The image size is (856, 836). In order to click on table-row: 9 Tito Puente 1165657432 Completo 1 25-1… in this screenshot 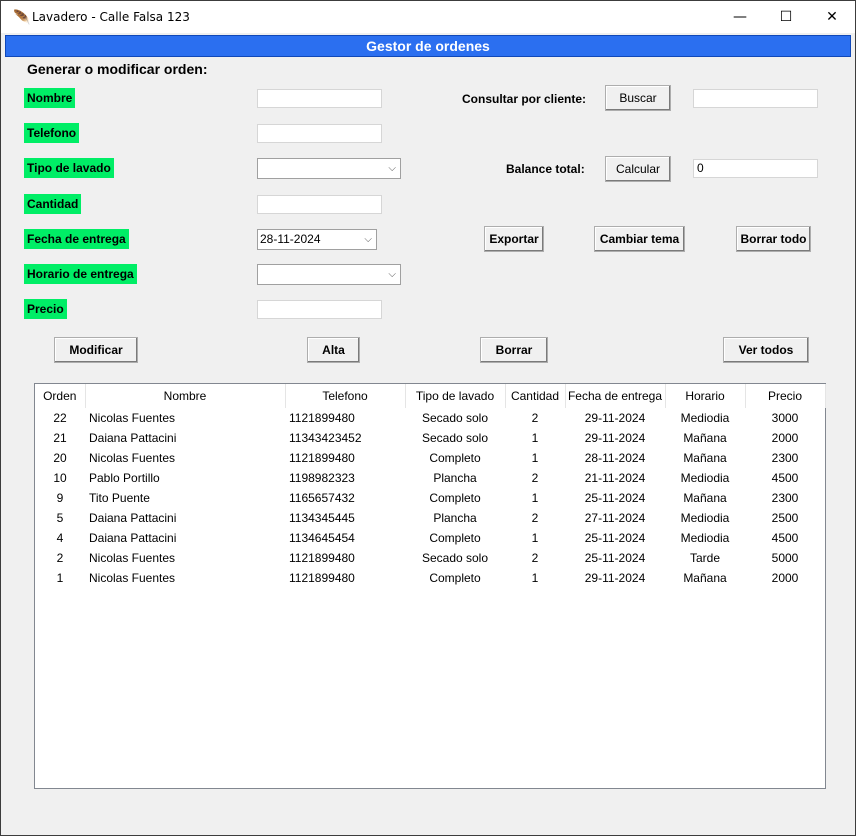, I will do `click(430, 498)`.